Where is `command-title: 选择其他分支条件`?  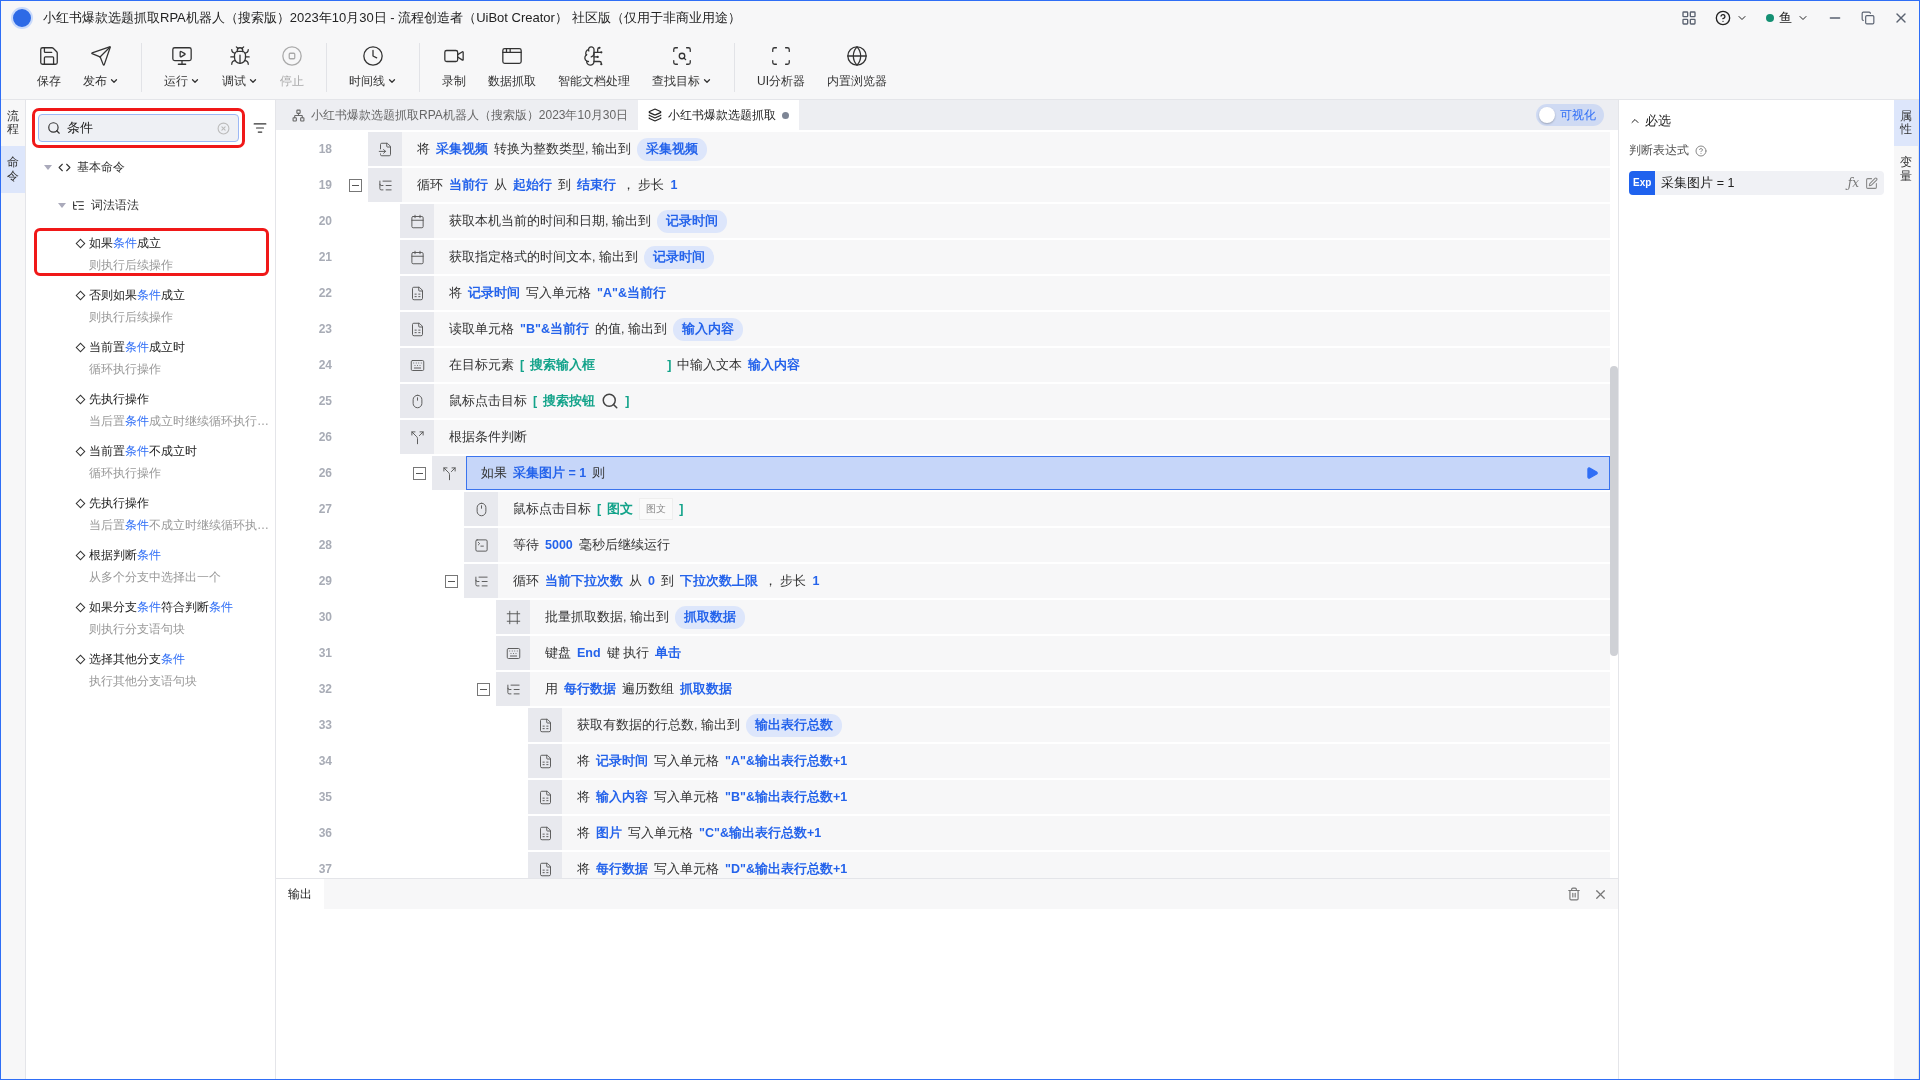 command-title: 选择其他分支条件 is located at coordinates (137, 659).